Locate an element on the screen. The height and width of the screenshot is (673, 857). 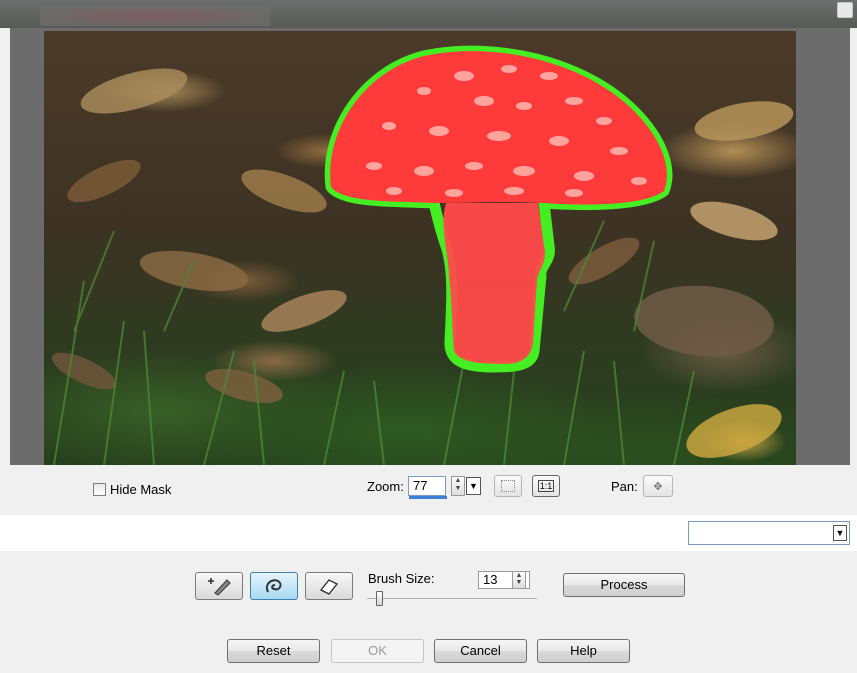
zoom-spinner: ▲ ▼ is located at coordinates (458, 486).